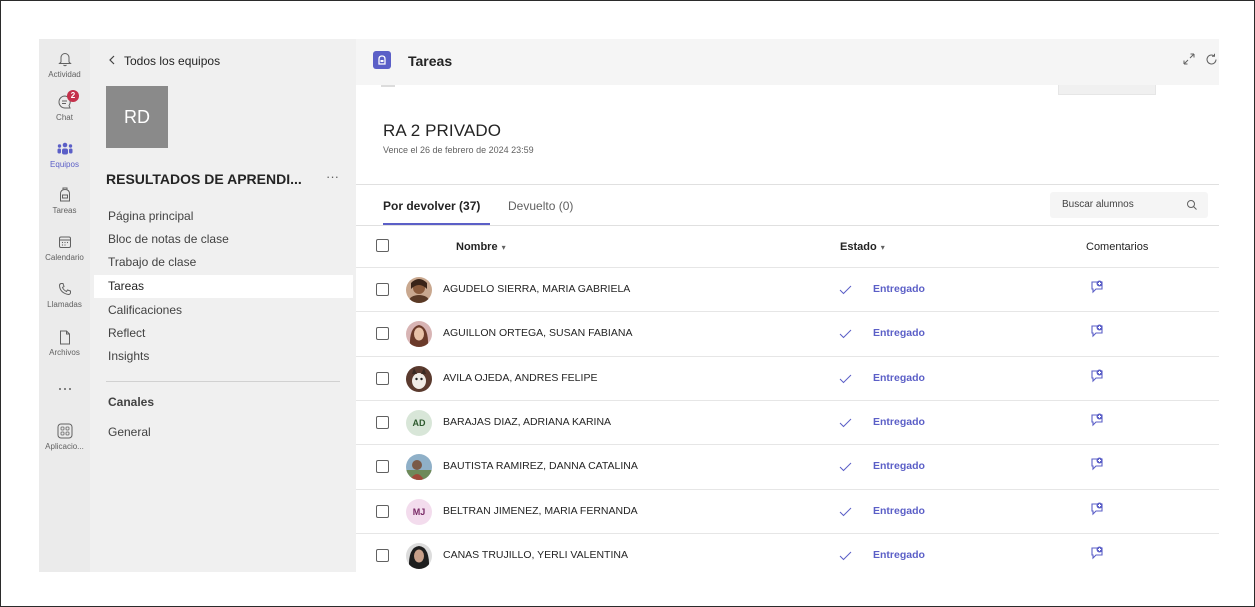  Describe the element at coordinates (388, 86) in the screenshot. I see `partial-breadcrumb` at that location.